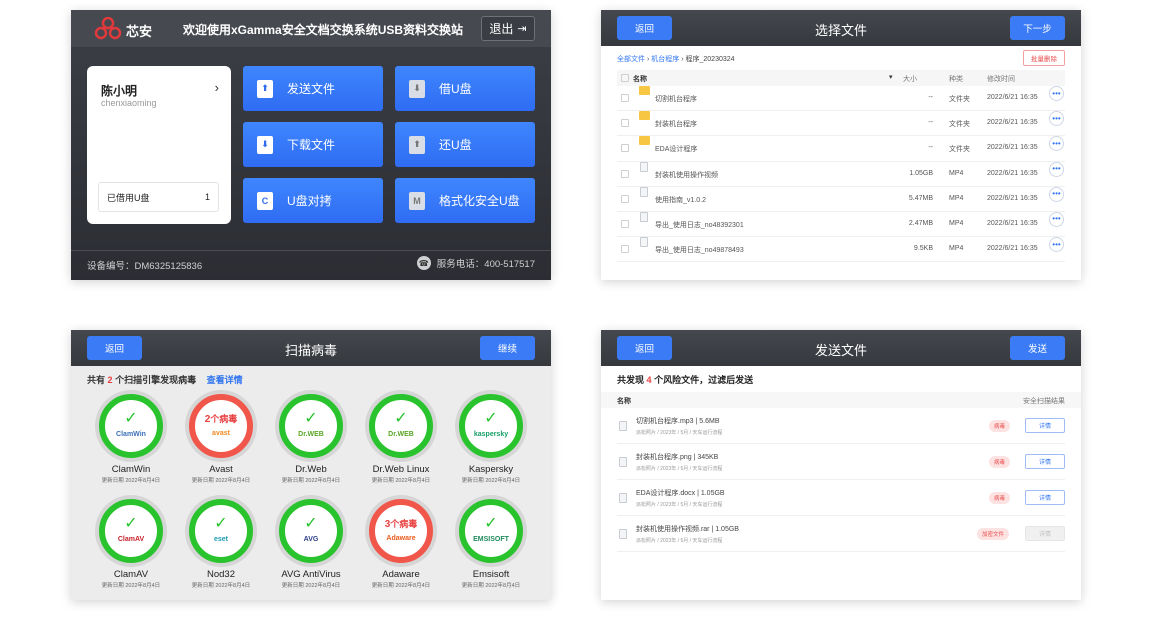 The width and height of the screenshot is (1152, 640). What do you see at coordinates (1001, 79) in the screenshot?
I see `column-modified: 修改时间` at bounding box center [1001, 79].